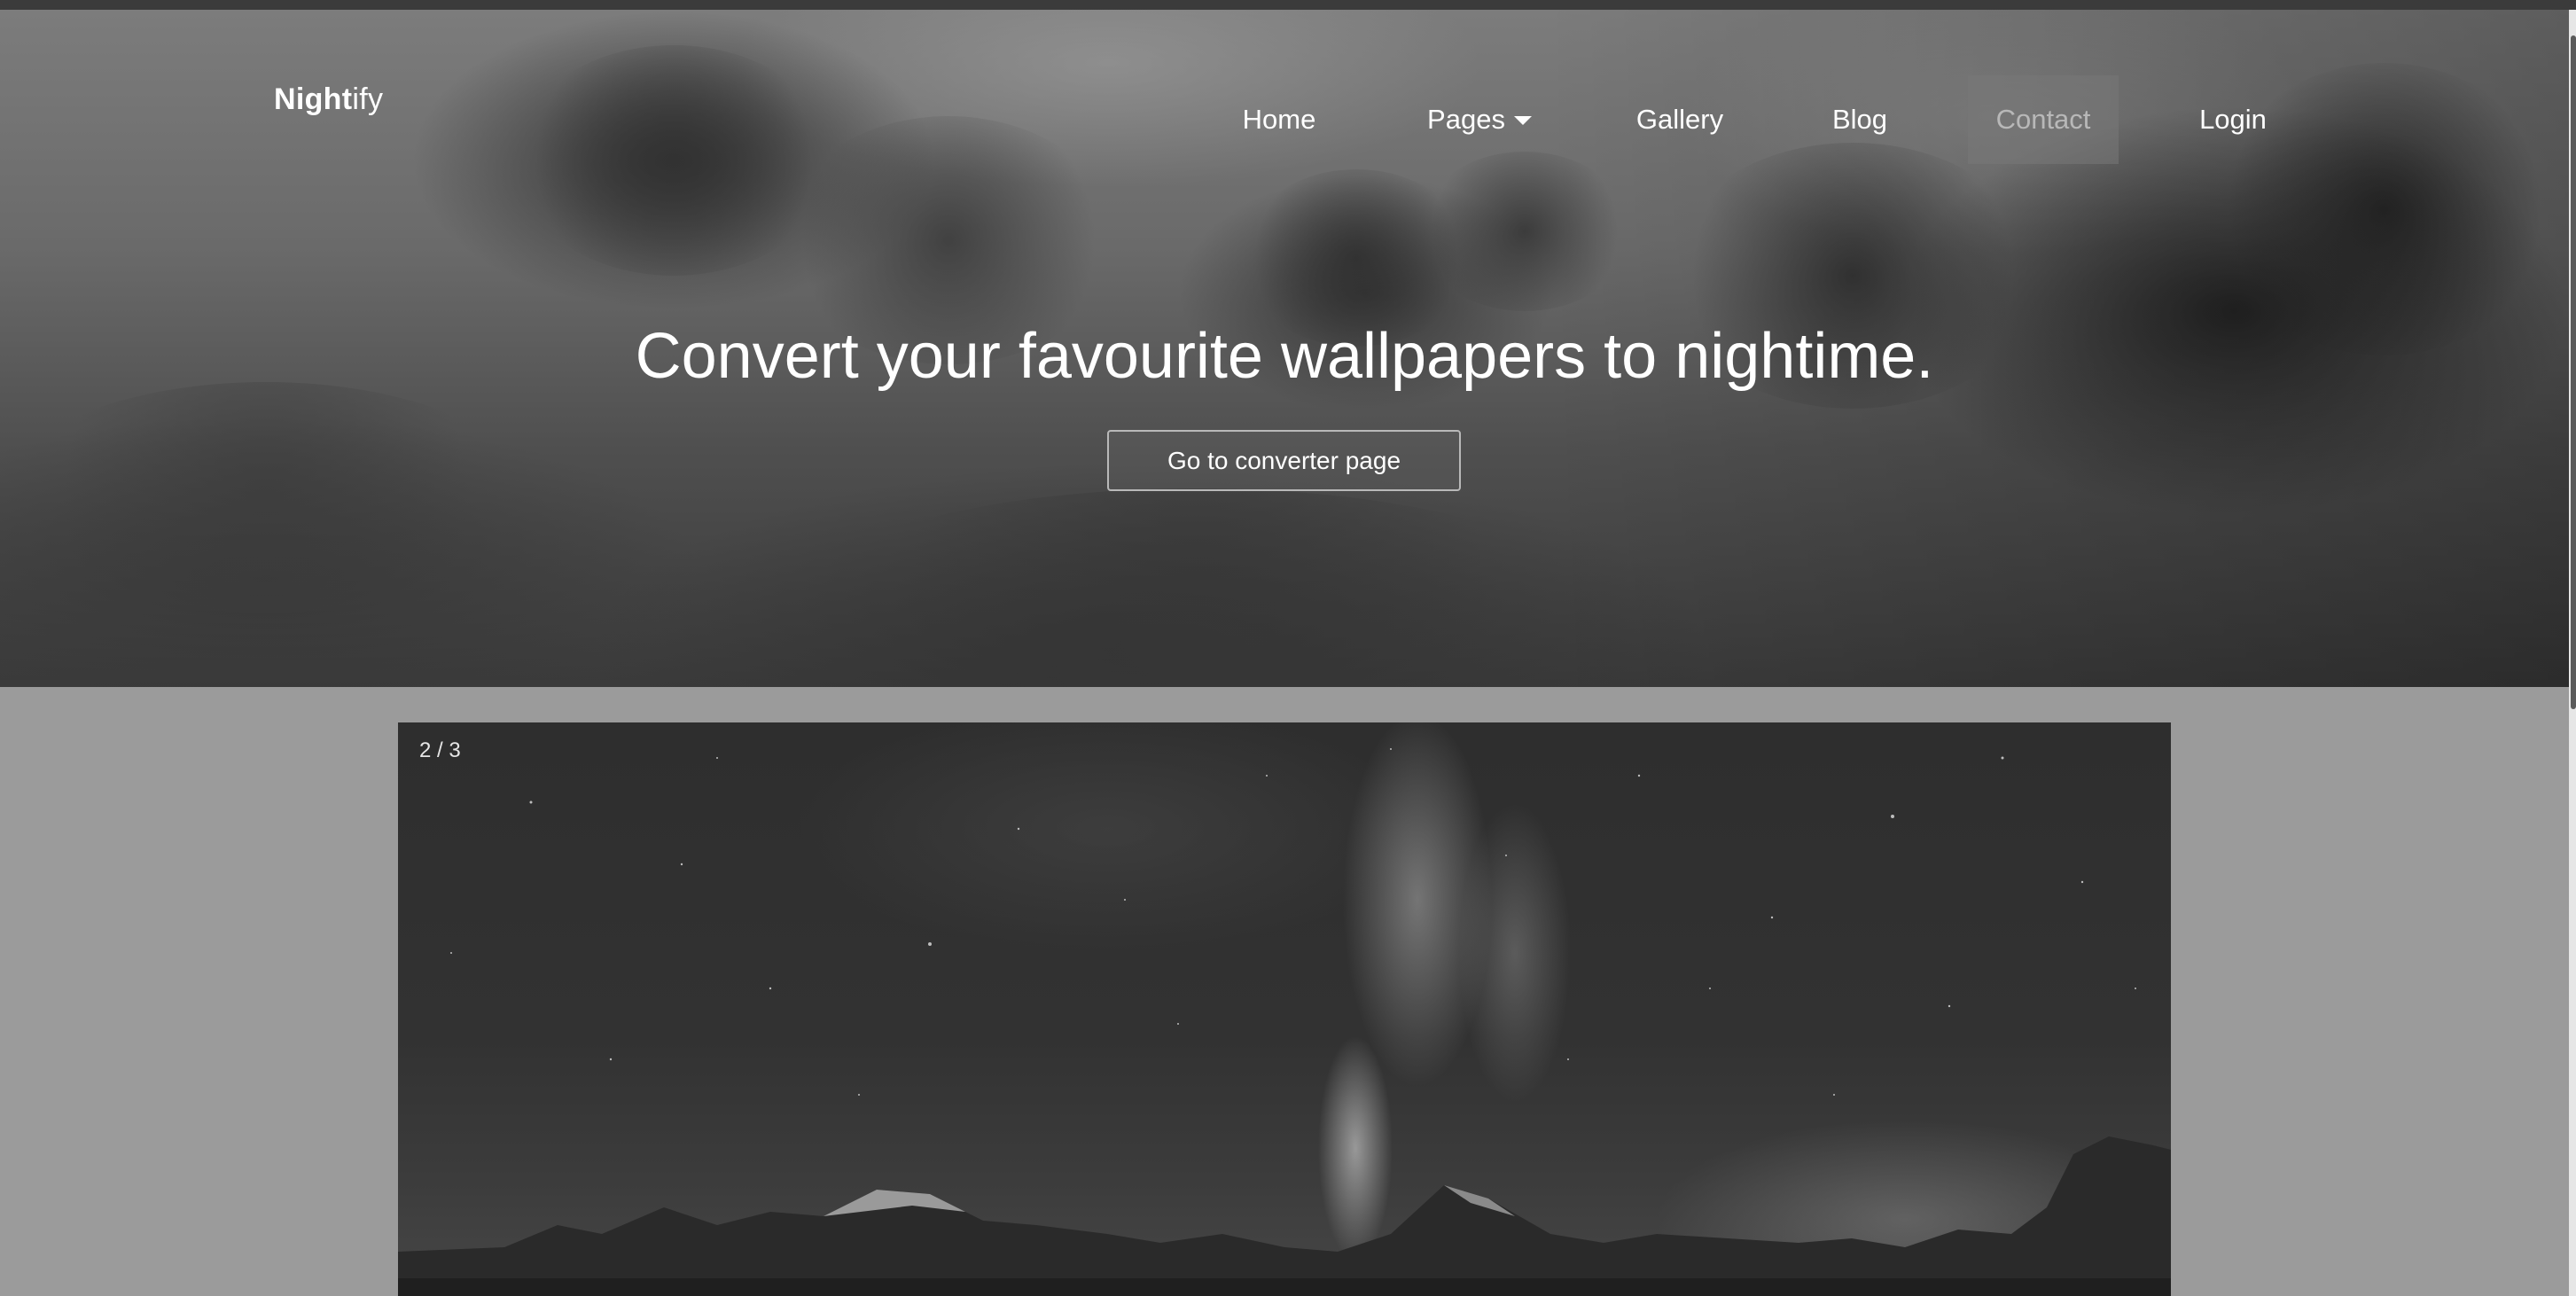 This screenshot has width=2576, height=1296. I want to click on nav-home-label: Home, so click(1279, 119).